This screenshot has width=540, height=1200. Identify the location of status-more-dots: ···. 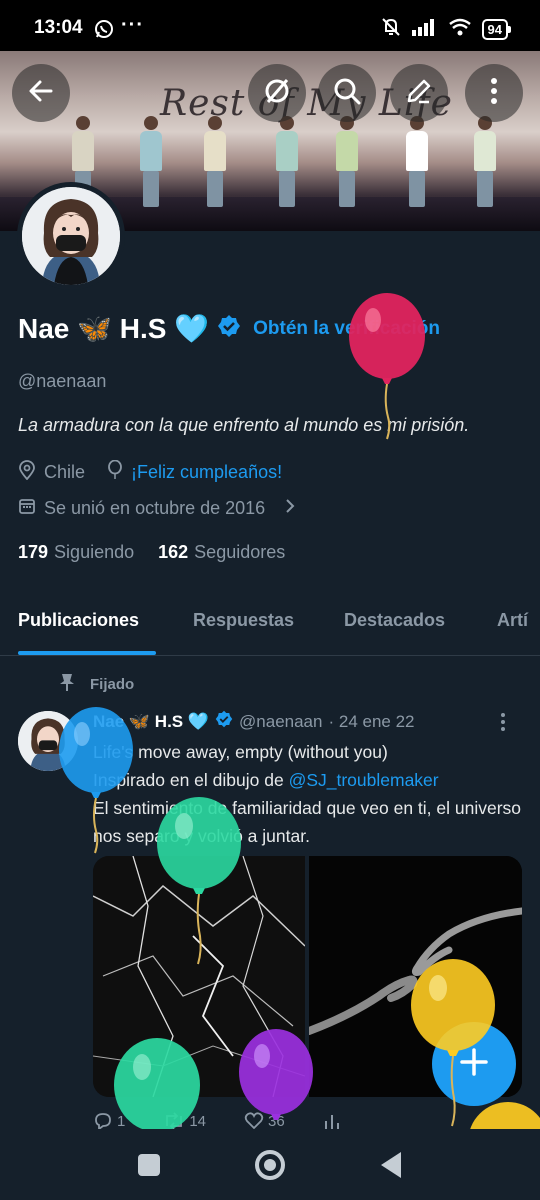
(132, 25).